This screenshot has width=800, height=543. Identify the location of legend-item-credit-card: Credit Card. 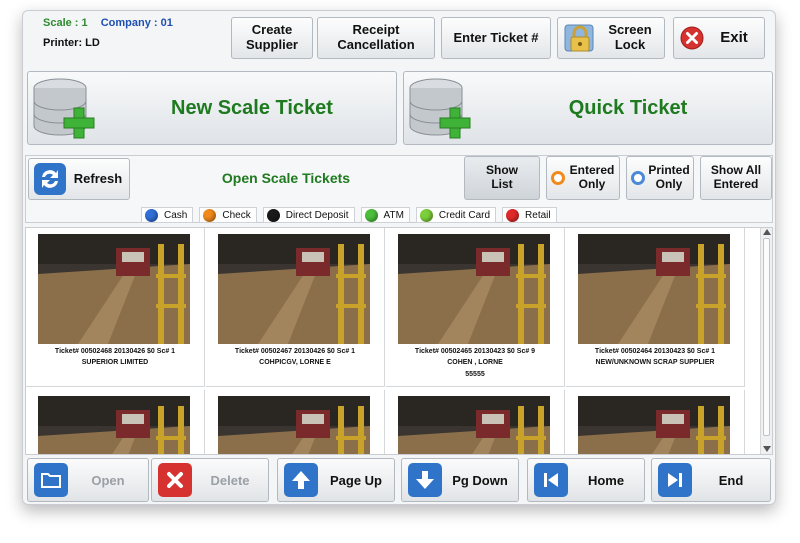
(456, 215).